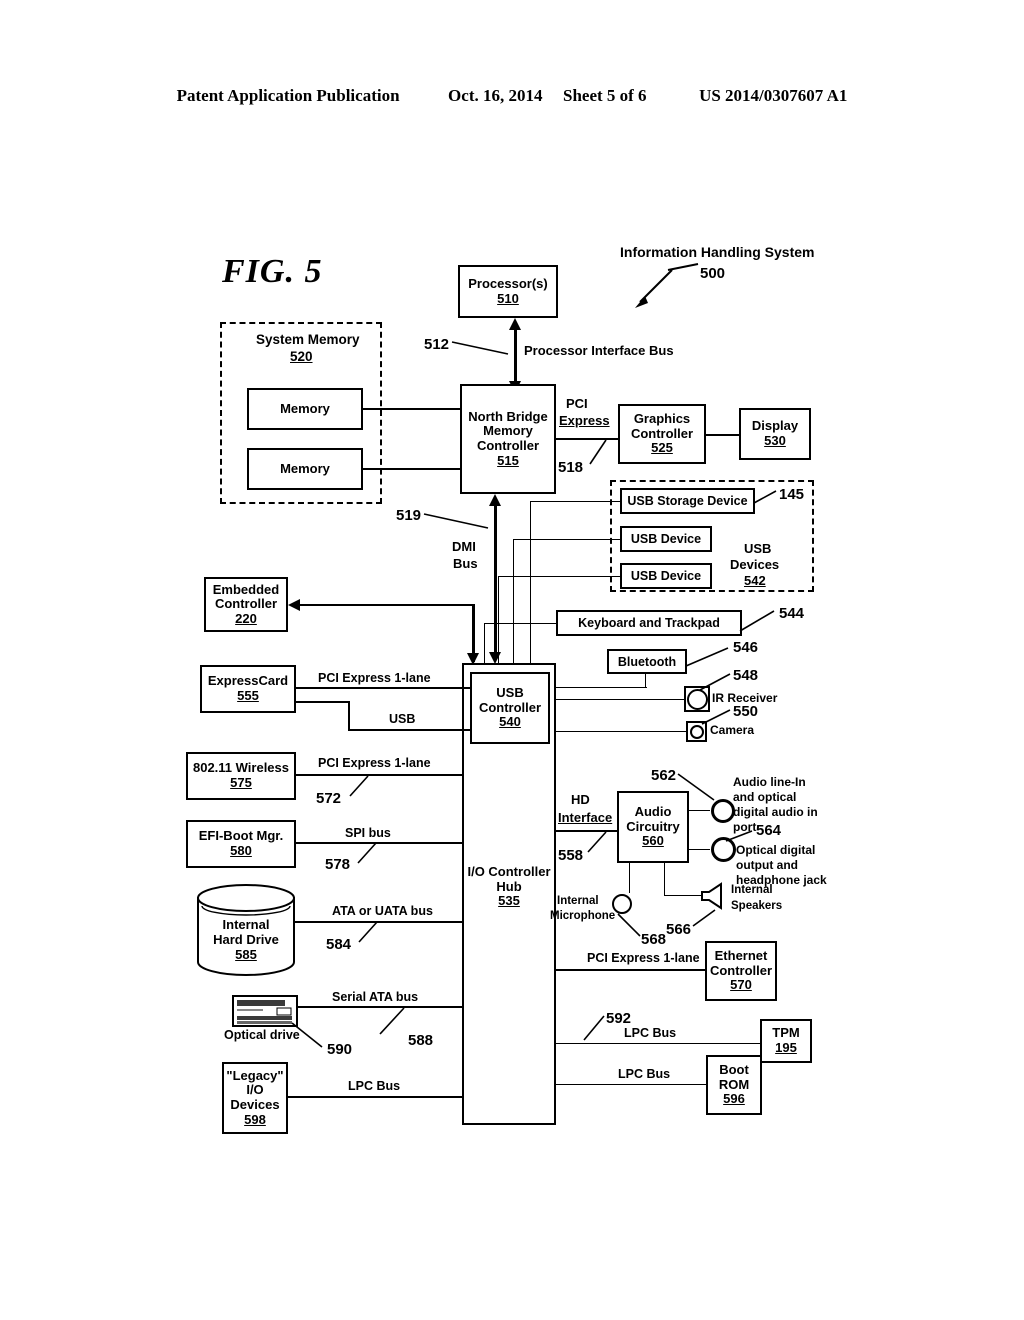 Image resolution: width=1024 pixels, height=1320 pixels. I want to click on embedded-controller-label-2: Controller, so click(246, 604).